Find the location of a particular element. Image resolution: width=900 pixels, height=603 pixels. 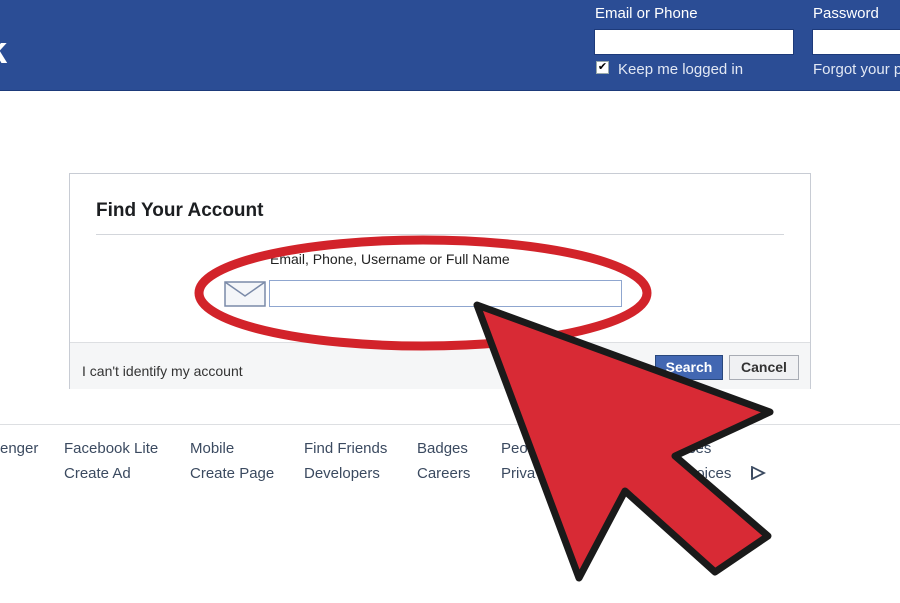

footer-link-create-page: Create Page is located at coordinates (232, 473).